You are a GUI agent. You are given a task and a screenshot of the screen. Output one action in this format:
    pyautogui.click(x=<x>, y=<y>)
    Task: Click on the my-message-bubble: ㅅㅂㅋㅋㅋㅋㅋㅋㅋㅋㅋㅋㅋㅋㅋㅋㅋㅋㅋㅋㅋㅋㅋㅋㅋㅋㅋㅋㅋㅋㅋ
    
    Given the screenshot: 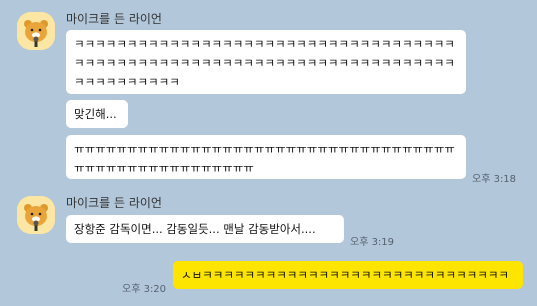 What is the action you would take?
    pyautogui.click(x=348, y=275)
    